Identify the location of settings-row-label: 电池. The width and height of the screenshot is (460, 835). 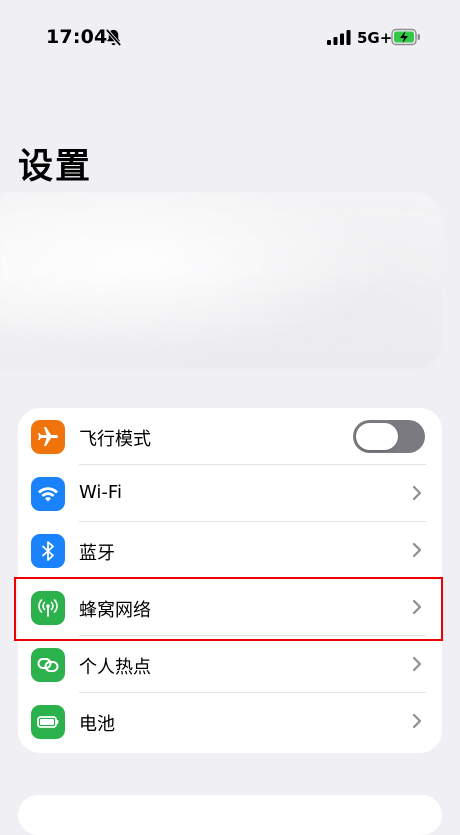
(97, 724).